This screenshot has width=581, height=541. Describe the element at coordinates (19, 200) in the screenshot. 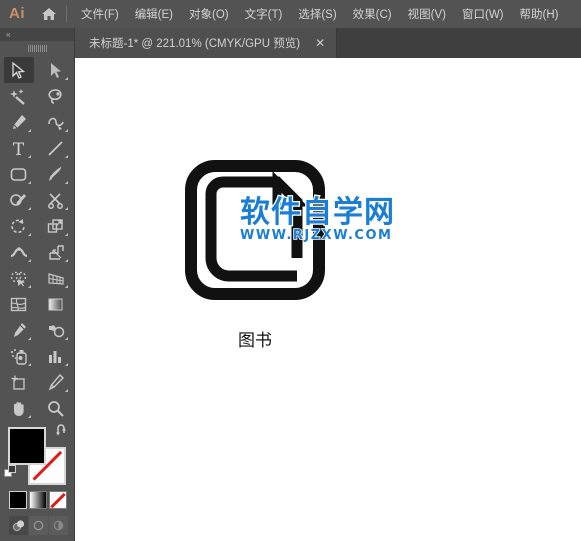

I see `pencil-tool` at that location.